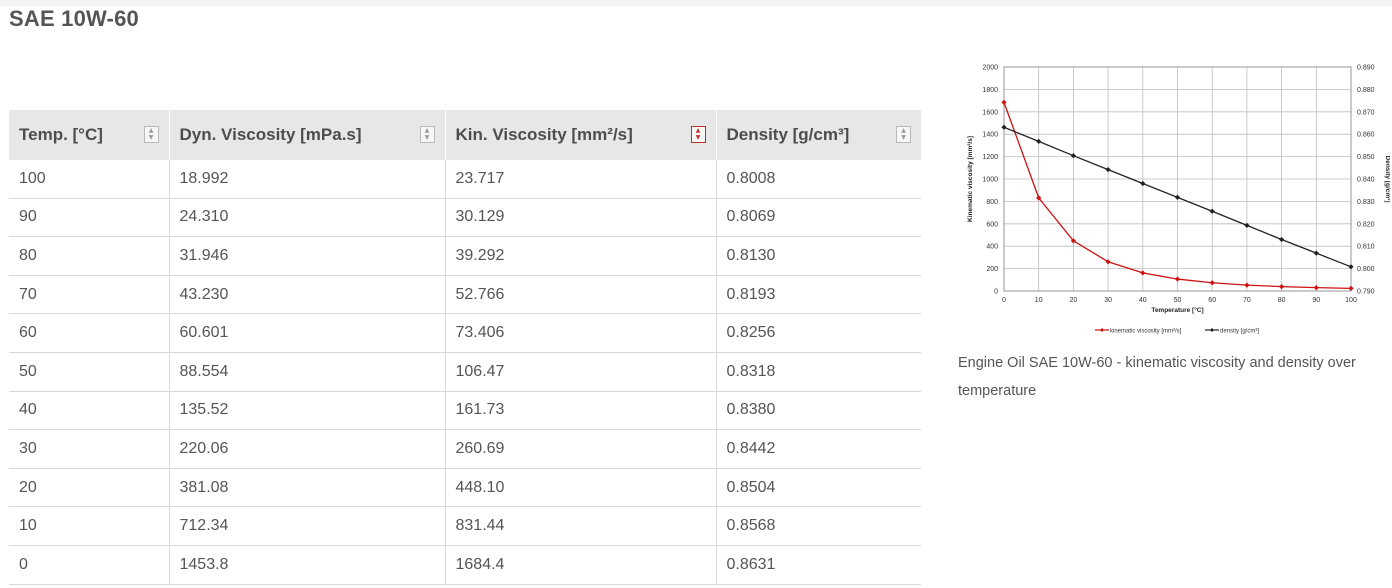 The image size is (1392, 588). I want to click on y-tick-label: 1000, so click(990, 180).